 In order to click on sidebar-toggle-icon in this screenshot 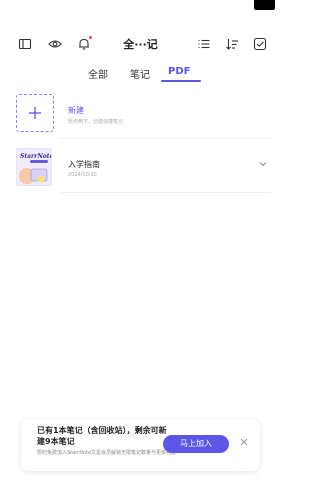, I will do `click(25, 44)`.